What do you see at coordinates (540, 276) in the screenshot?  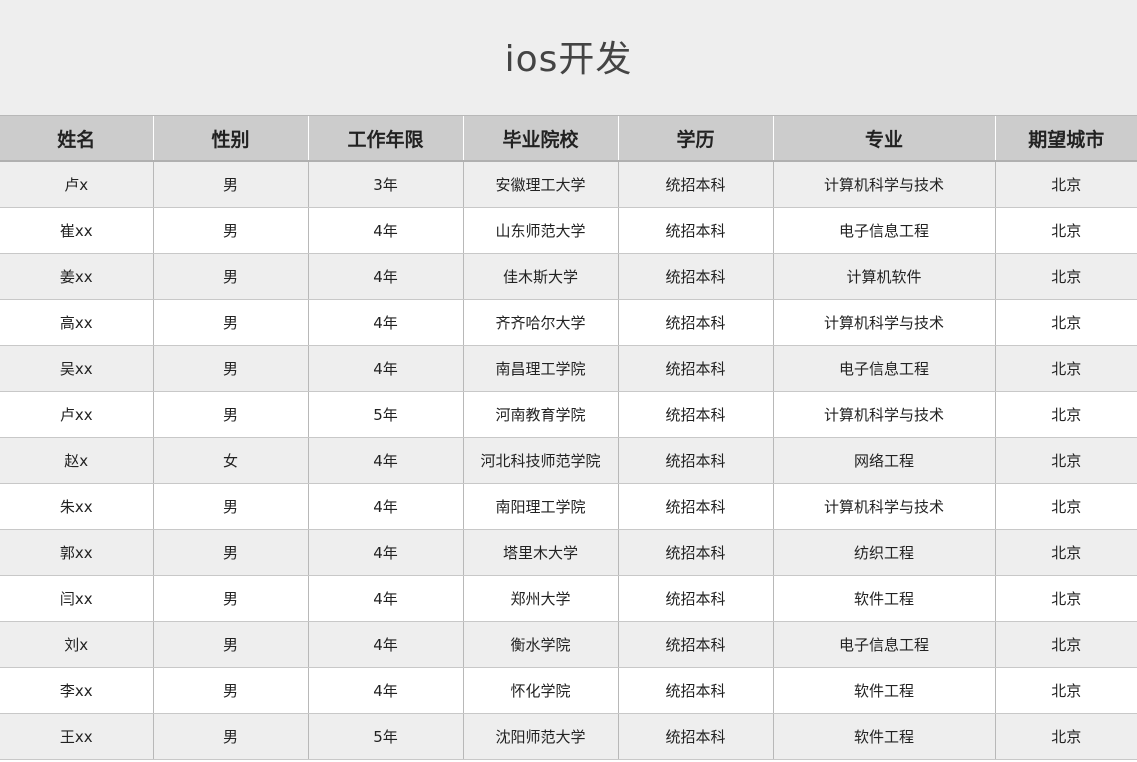 I see `cell-school: 佳木斯大学` at bounding box center [540, 276].